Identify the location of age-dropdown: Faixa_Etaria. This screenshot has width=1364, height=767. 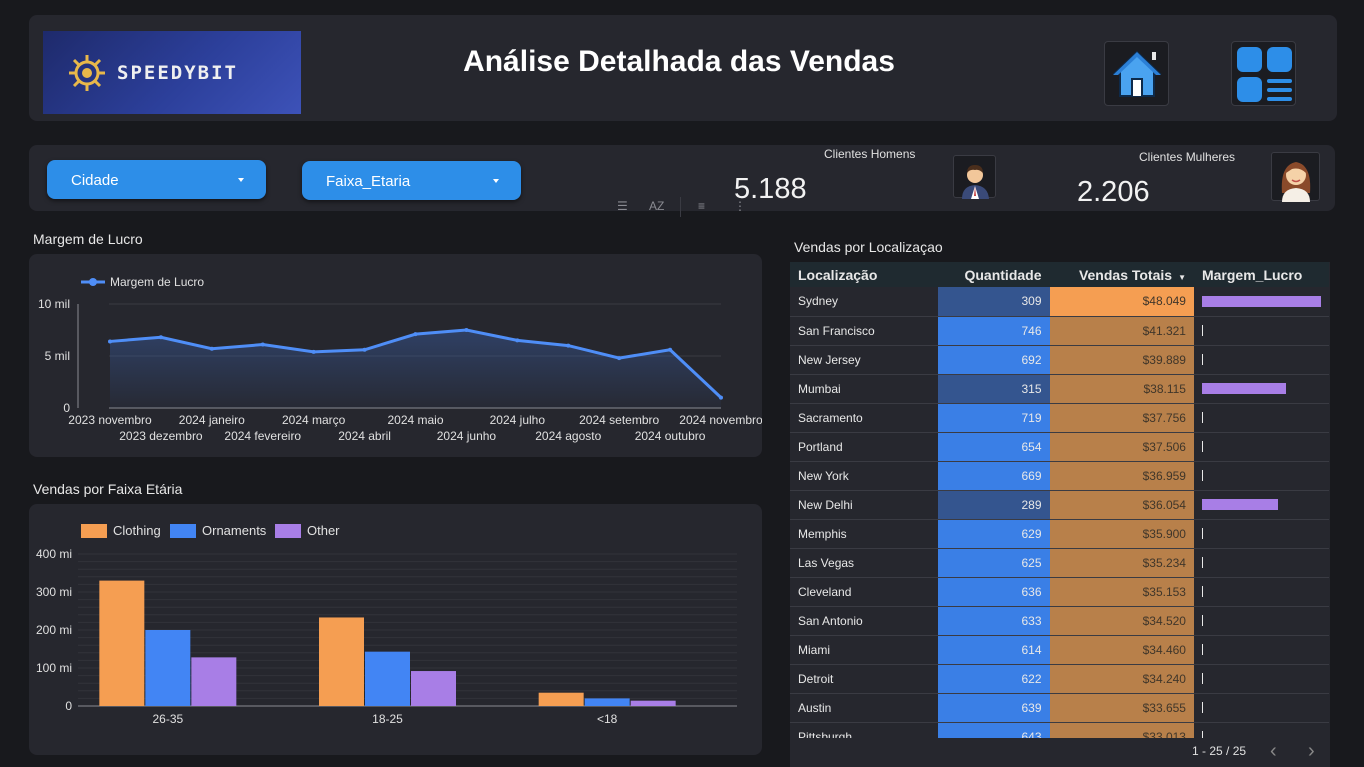
(411, 180).